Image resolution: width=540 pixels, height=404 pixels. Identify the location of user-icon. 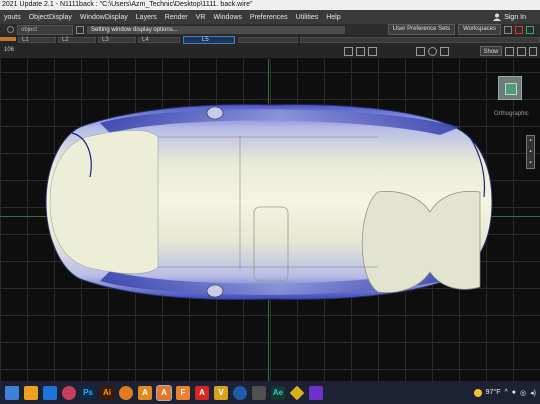
(497, 17).